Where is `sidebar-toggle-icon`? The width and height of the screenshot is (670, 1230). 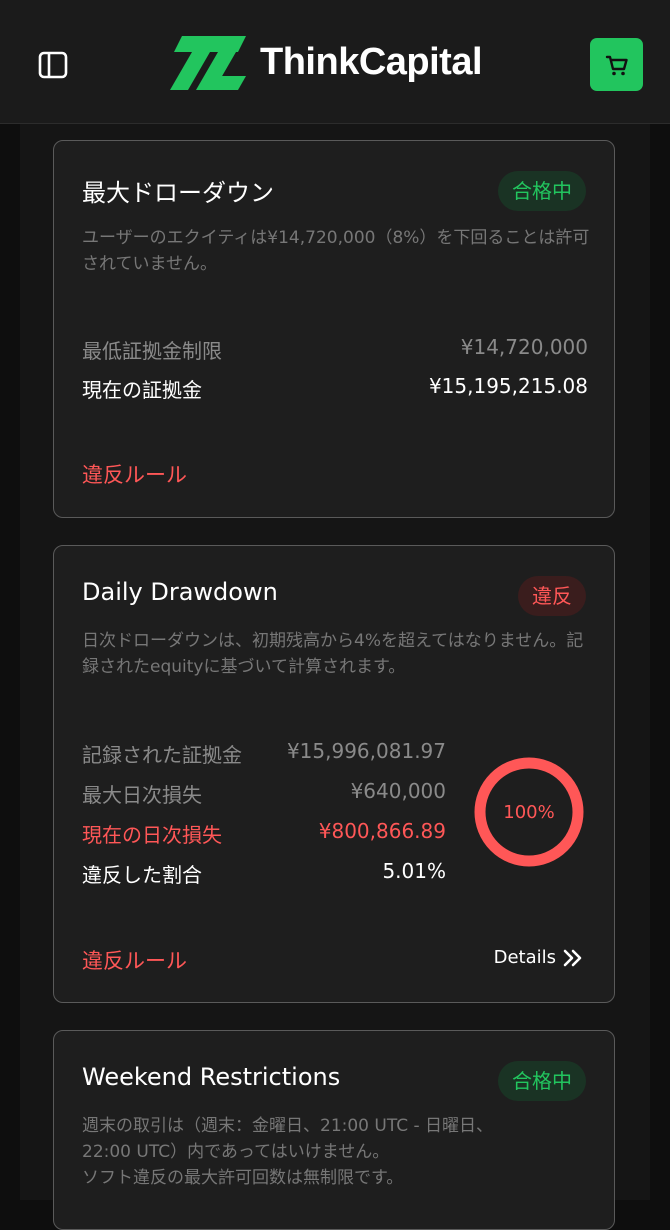
sidebar-toggle-icon is located at coordinates (53, 65).